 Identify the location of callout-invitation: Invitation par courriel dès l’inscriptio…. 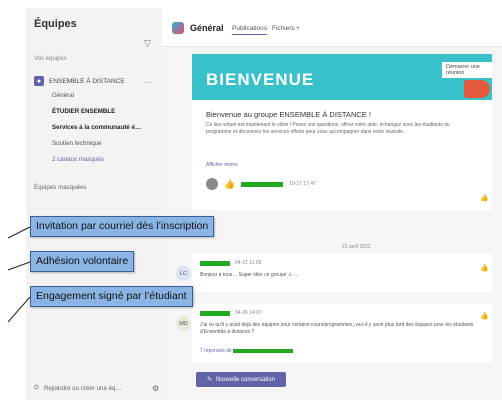
(122, 226).